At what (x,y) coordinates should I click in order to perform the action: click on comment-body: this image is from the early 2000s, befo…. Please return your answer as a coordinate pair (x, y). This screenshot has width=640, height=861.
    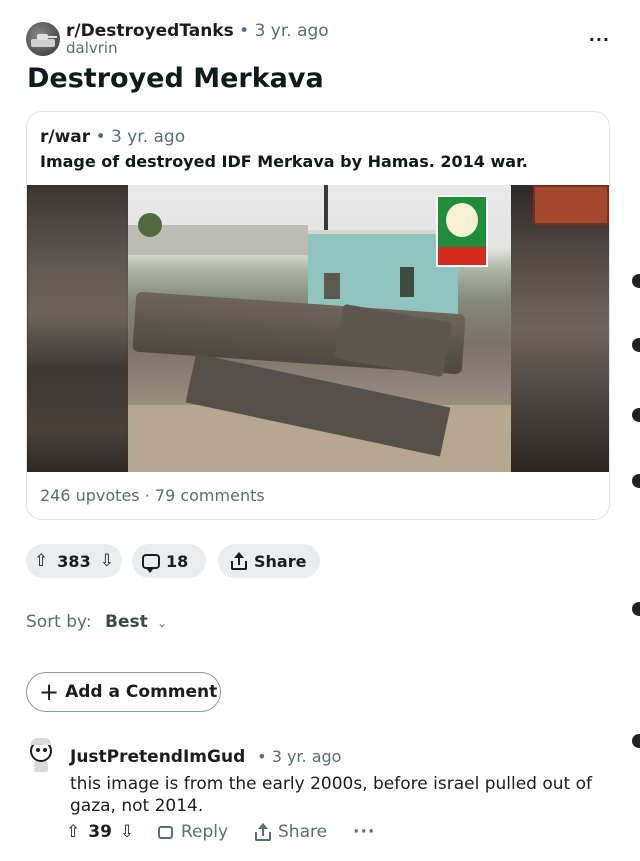
    Looking at the image, I should click on (331, 795).